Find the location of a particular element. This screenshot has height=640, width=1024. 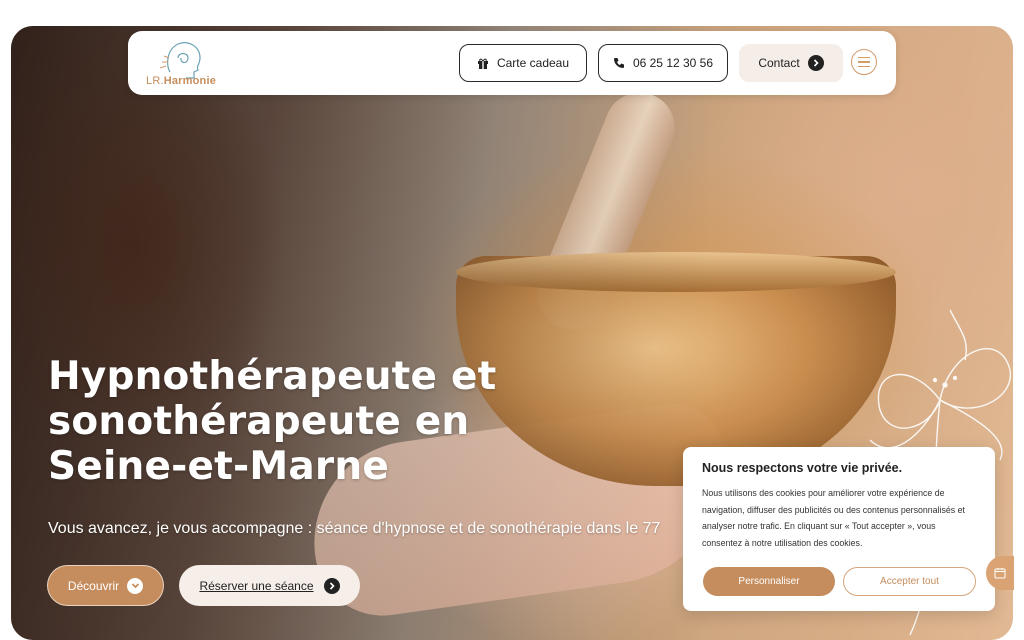

hamburger-menu-button is located at coordinates (864, 62).